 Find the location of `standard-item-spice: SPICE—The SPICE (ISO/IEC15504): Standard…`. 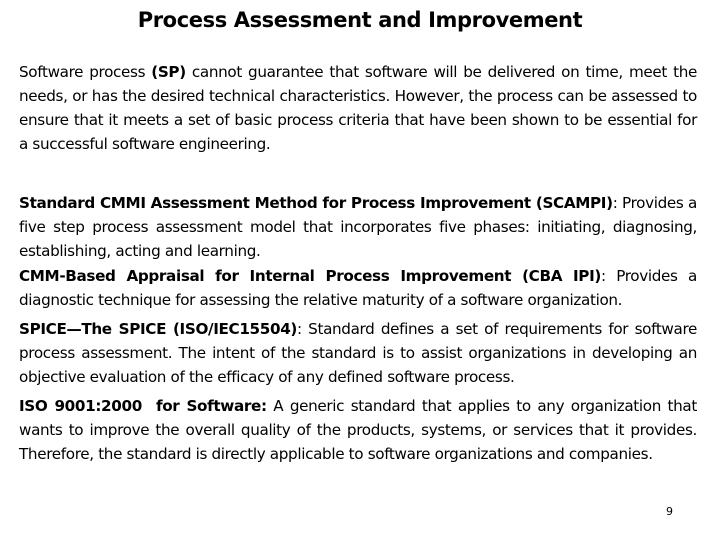

standard-item-spice: SPICE—The SPICE (ISO/IEC15504): Standard… is located at coordinates (358, 353).